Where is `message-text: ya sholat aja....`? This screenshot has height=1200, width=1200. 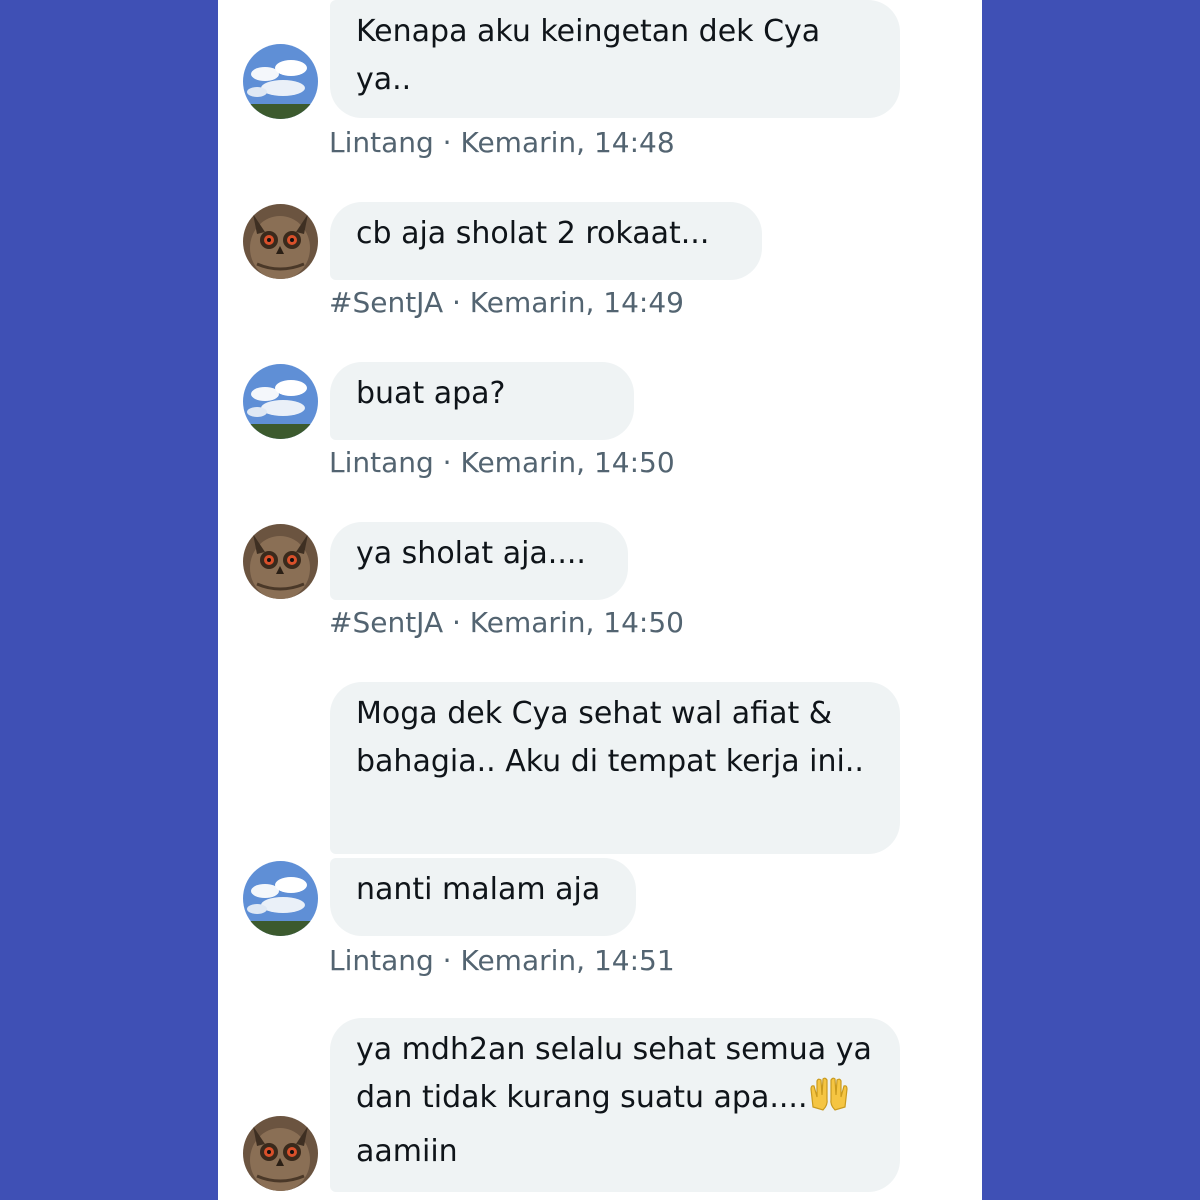 message-text: ya sholat aja.... is located at coordinates (471, 553).